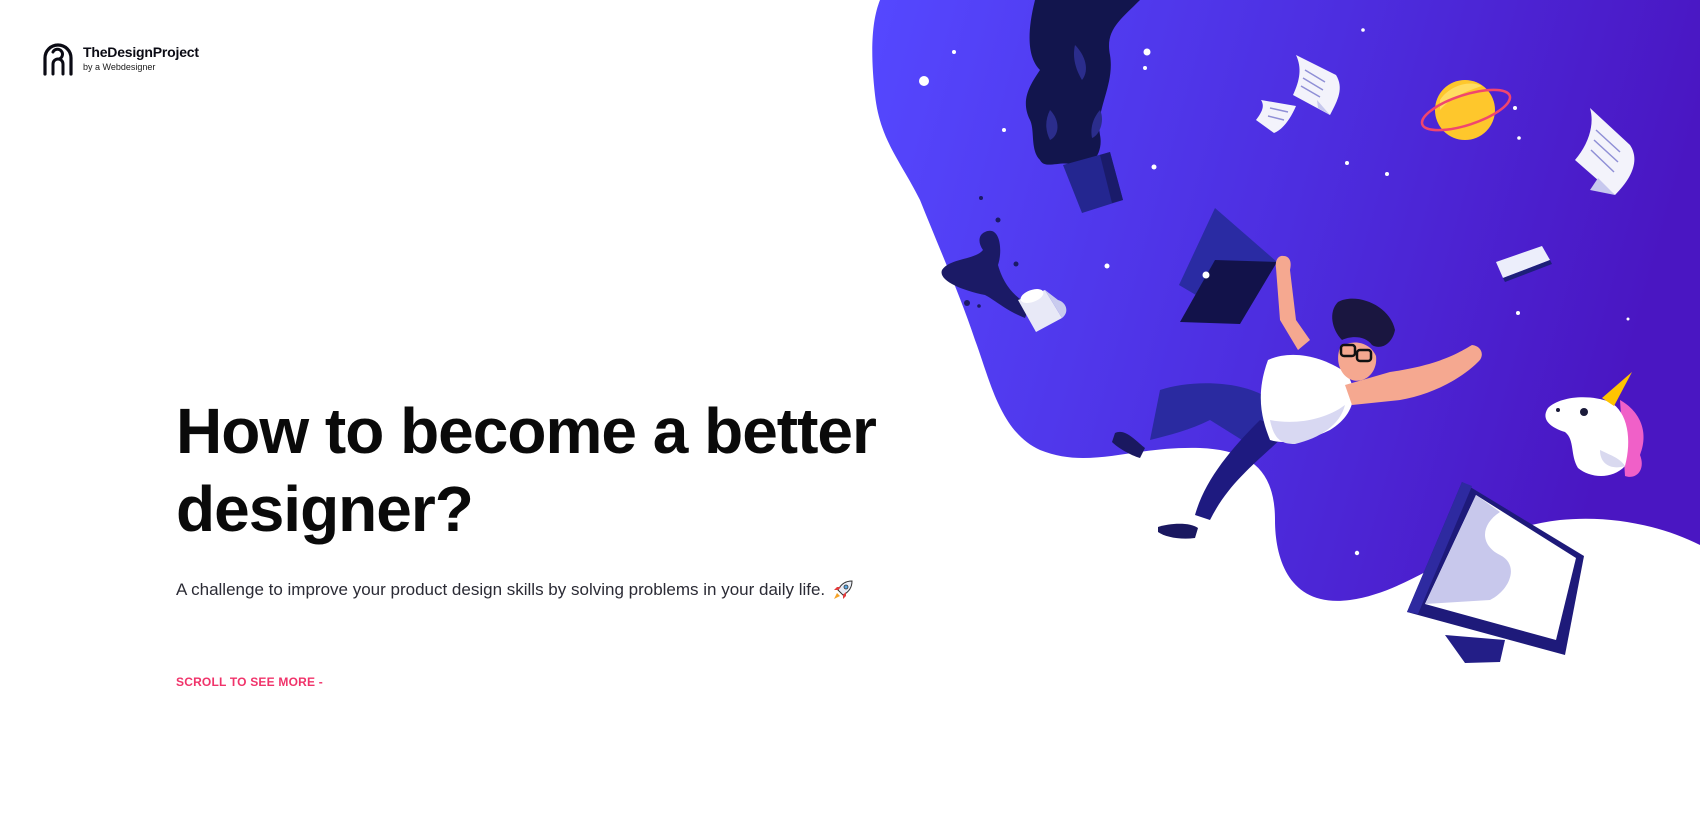 This screenshot has width=1700, height=820. Describe the element at coordinates (119, 66) in the screenshot. I see `brand-tagline: by a Webdesigner` at that location.